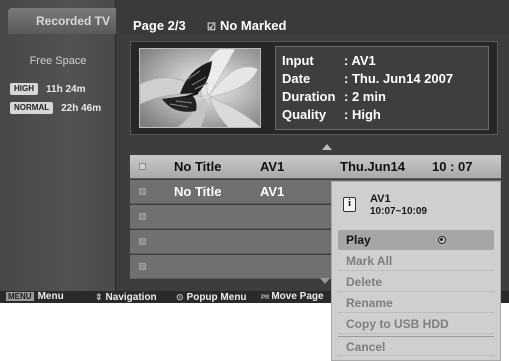 This screenshot has width=509, height=361. Describe the element at coordinates (315, 167) in the screenshot. I see `recording-row: No Title AV1 Thu.Jun14 10 : 07` at that location.